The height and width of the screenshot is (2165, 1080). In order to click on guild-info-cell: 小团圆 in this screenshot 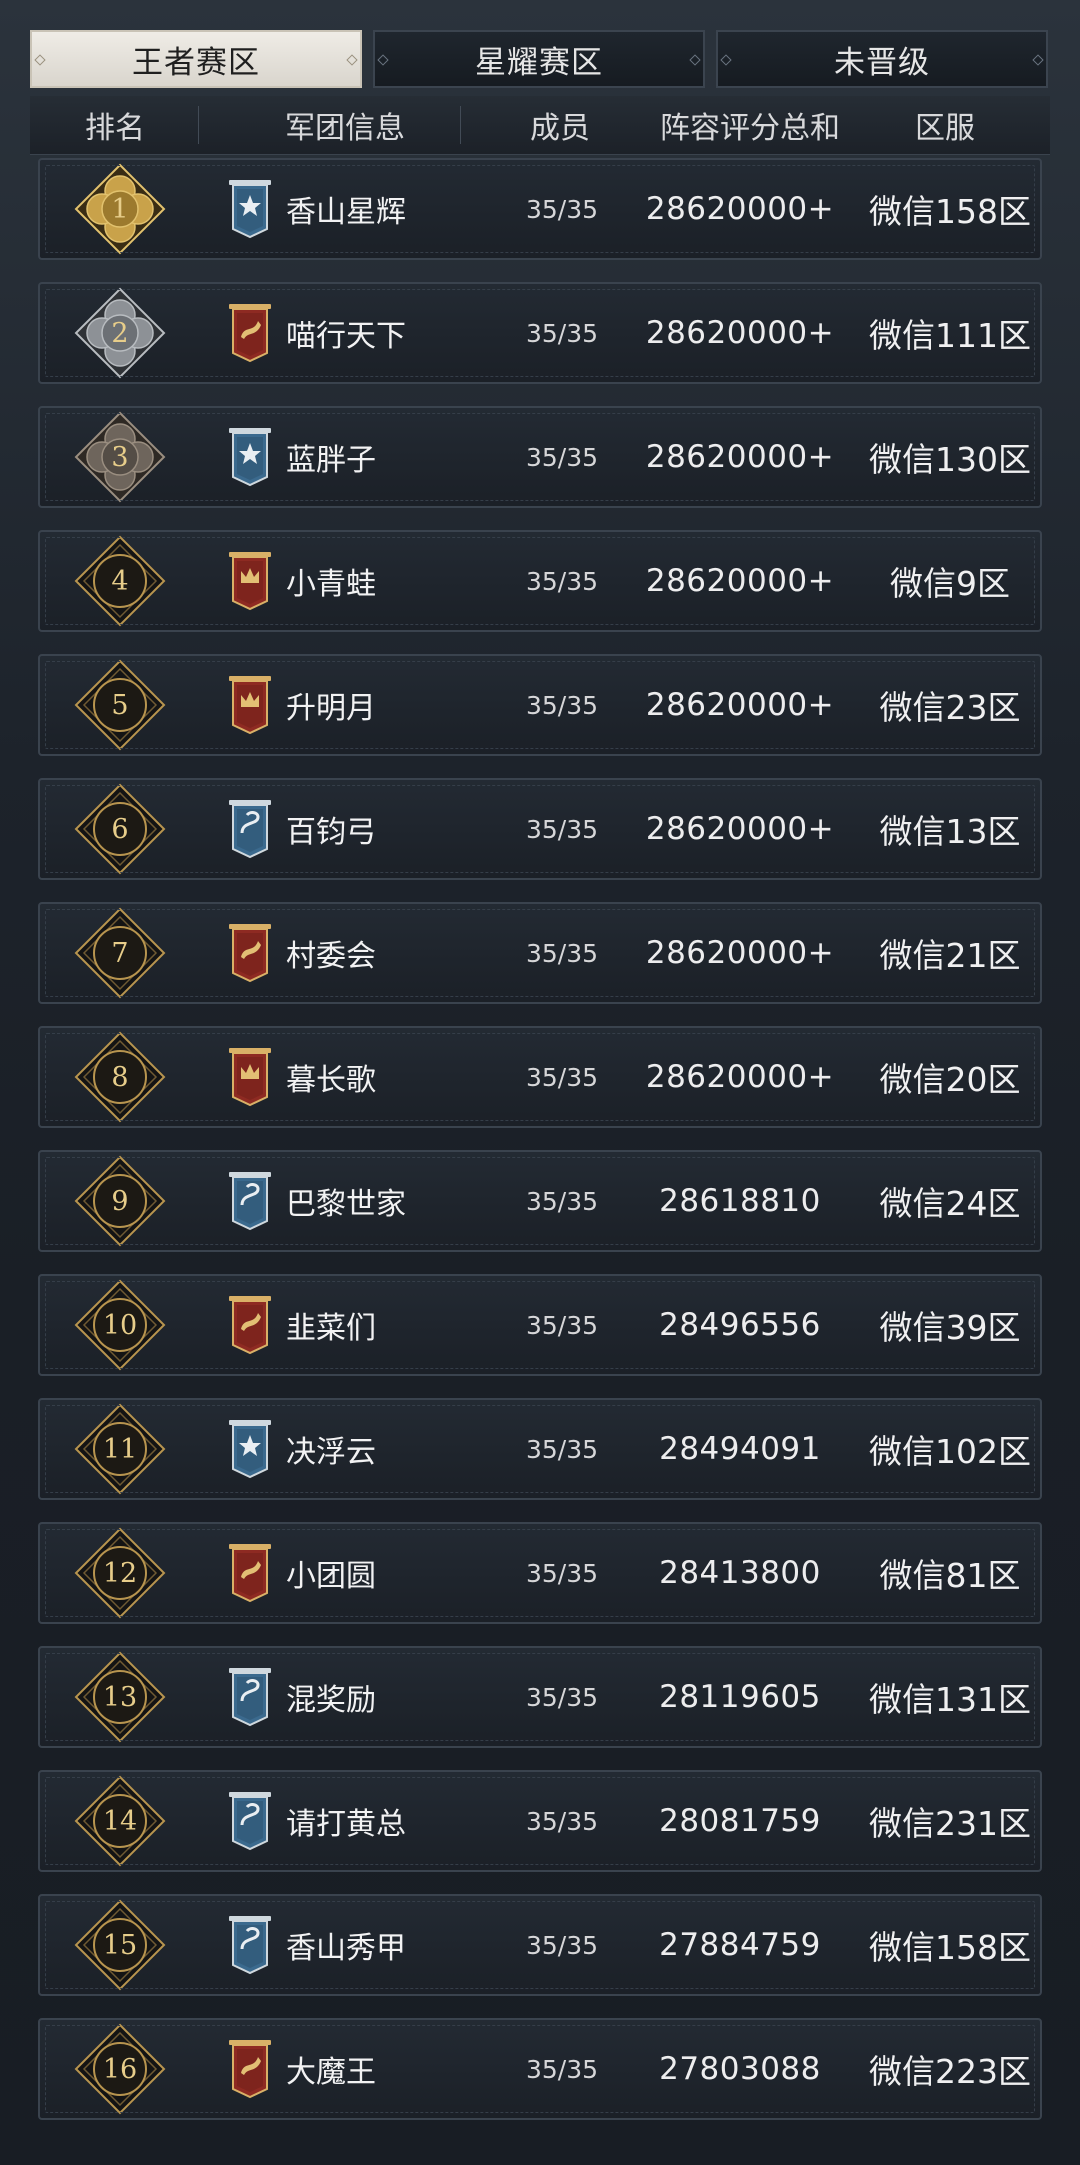, I will do `click(373, 1573)`.